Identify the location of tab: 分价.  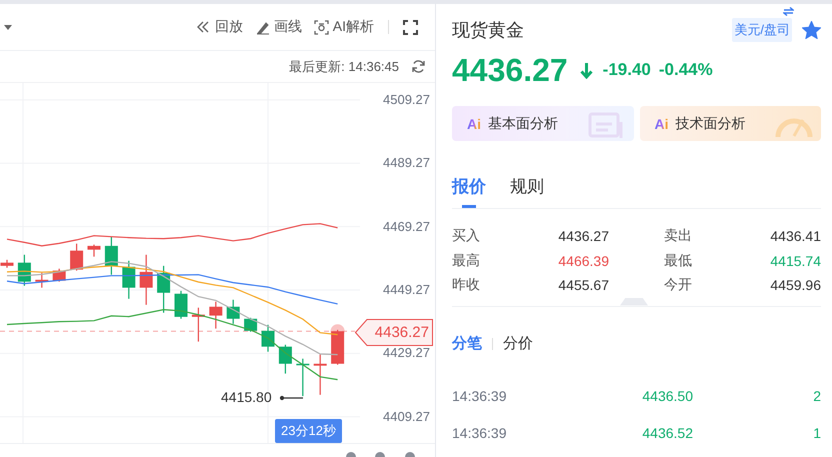
(518, 343).